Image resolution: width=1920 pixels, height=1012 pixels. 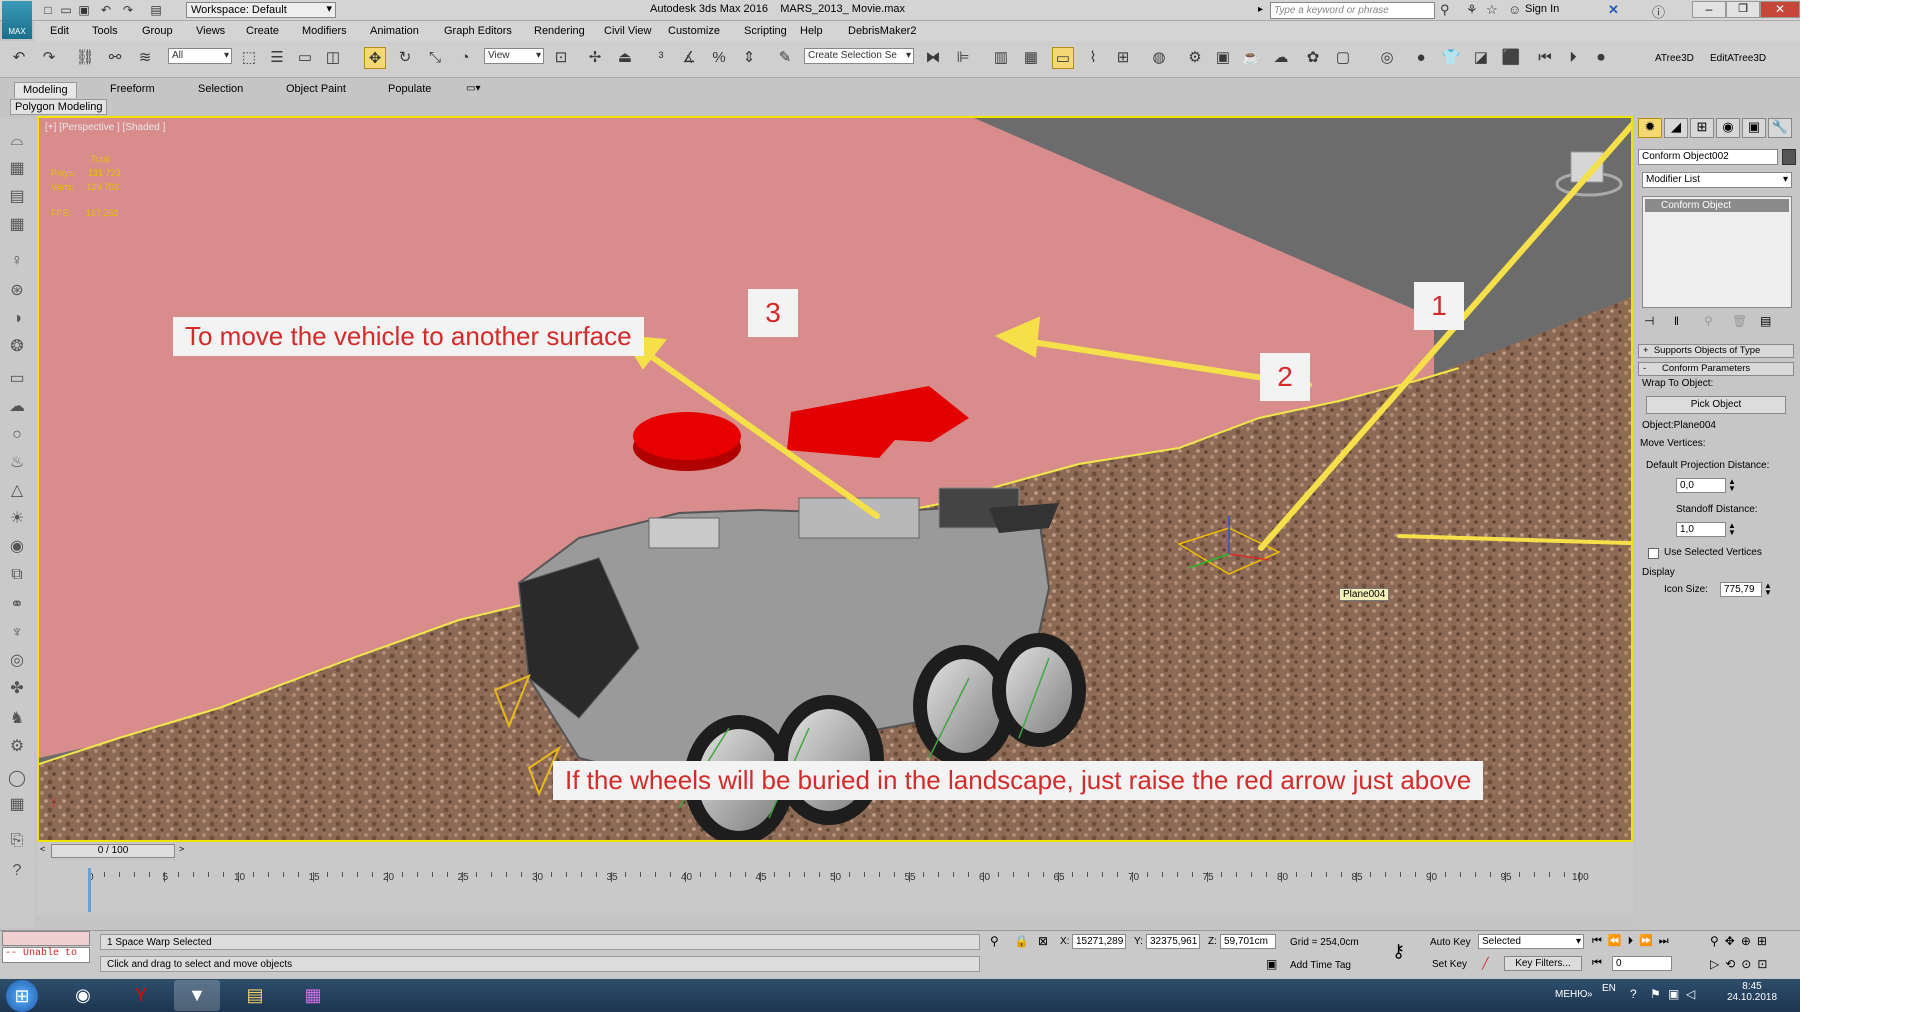 What do you see at coordinates (106, 10) in the screenshot?
I see `undo-icon: ↶` at bounding box center [106, 10].